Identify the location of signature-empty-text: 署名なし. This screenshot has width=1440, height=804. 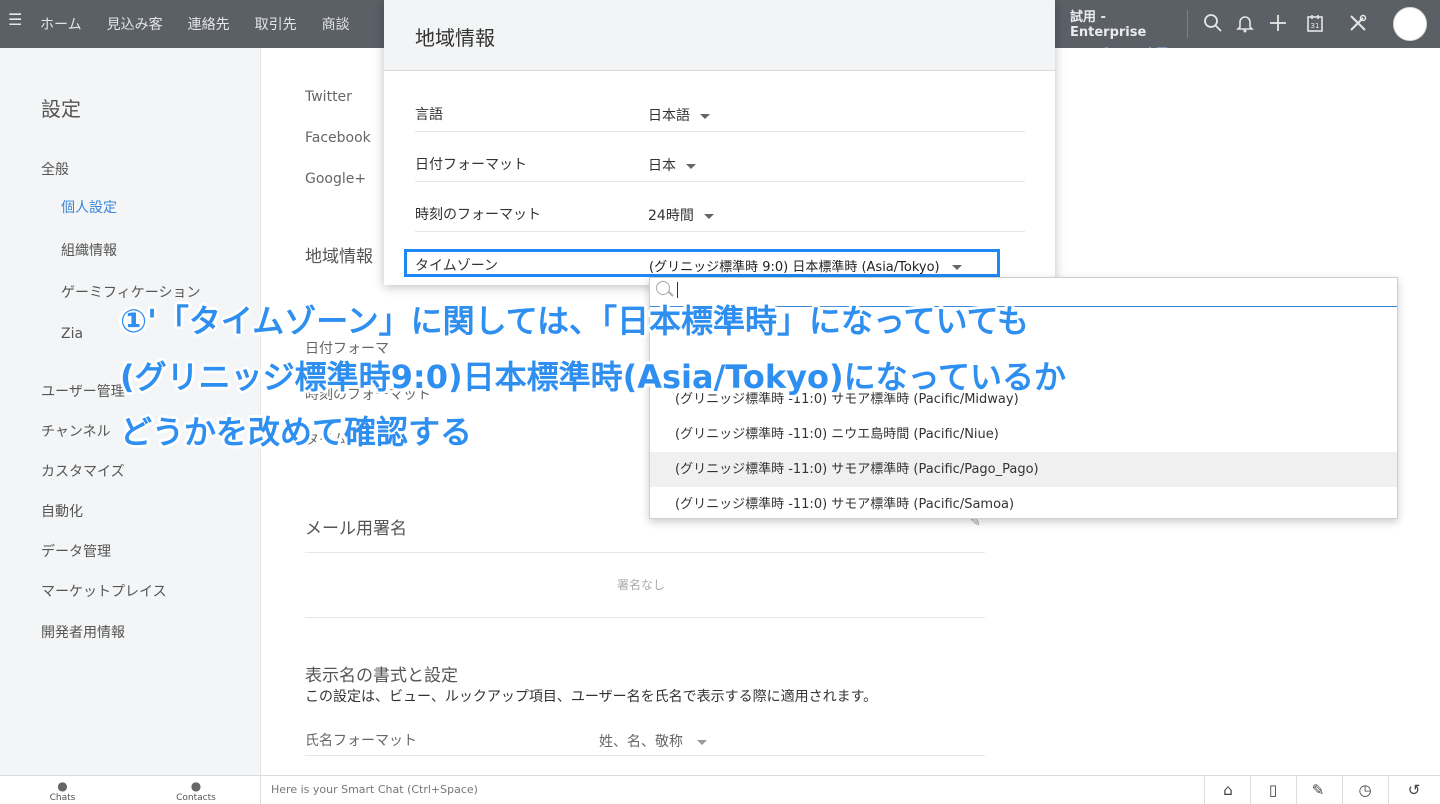
(641, 585).